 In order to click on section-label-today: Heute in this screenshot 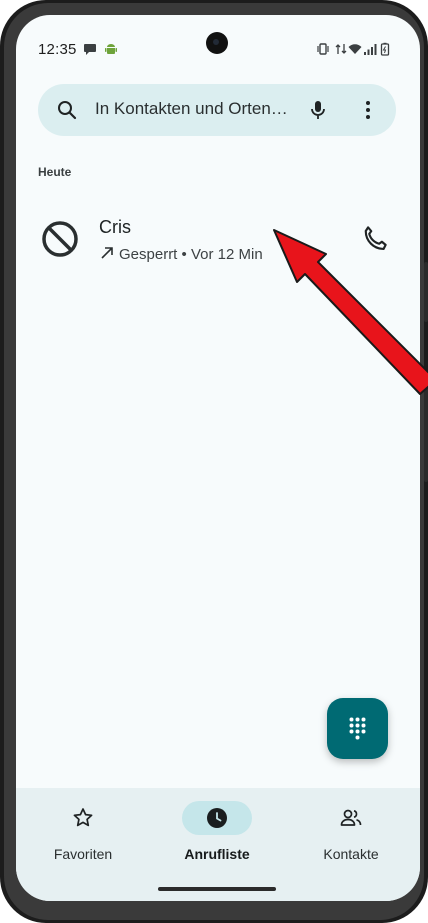, I will do `click(55, 172)`.